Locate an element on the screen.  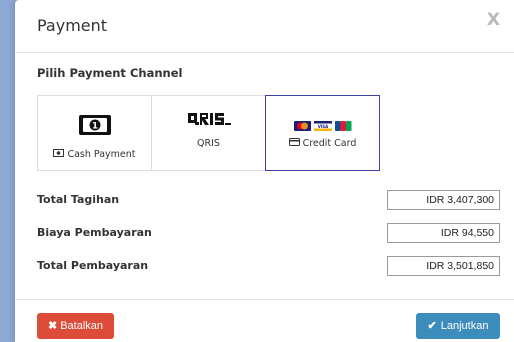
section-label: Pilih Payment Channel is located at coordinates (110, 73).